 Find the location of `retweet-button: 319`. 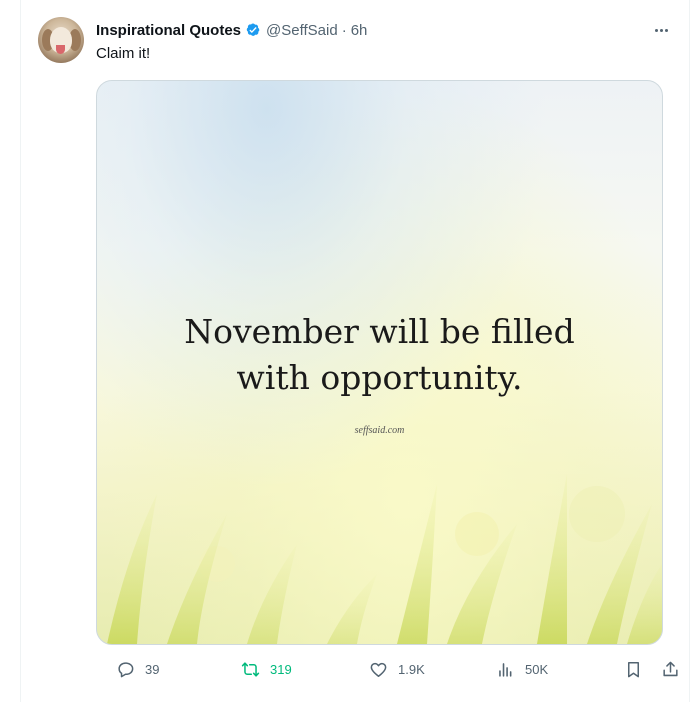

retweet-button: 319 is located at coordinates (266, 669).